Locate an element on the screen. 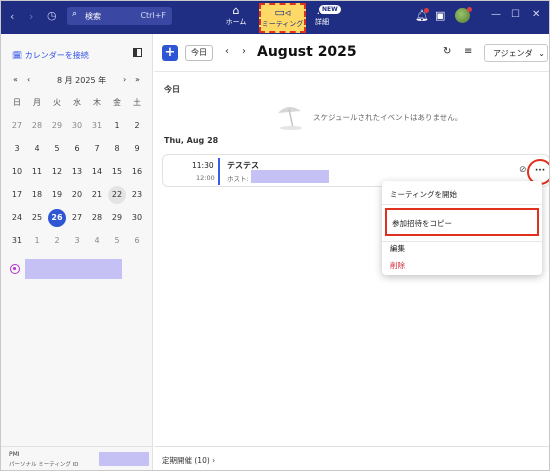  weekday-row: 日月火水木金土 is located at coordinates (77, 105).